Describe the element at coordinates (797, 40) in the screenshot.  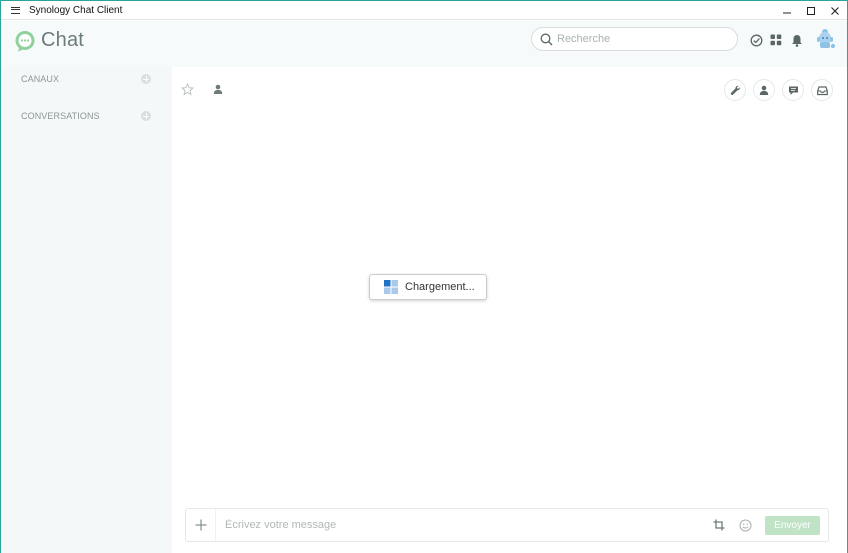
I see `bell-icon` at that location.